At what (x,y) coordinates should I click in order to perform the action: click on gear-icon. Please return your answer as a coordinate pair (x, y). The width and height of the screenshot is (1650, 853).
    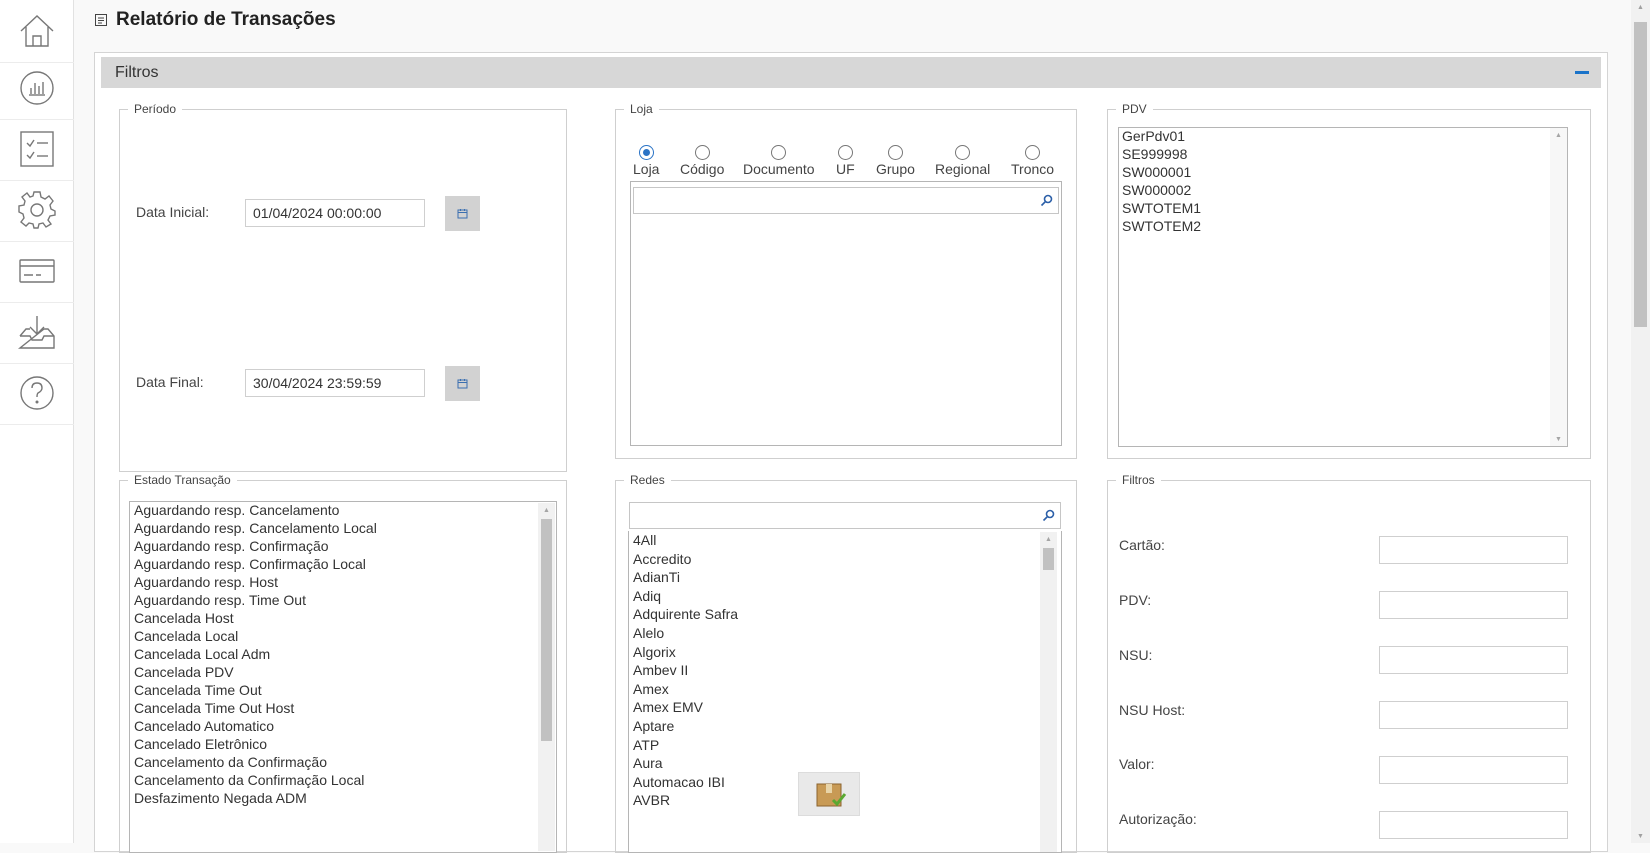
    Looking at the image, I should click on (37, 210).